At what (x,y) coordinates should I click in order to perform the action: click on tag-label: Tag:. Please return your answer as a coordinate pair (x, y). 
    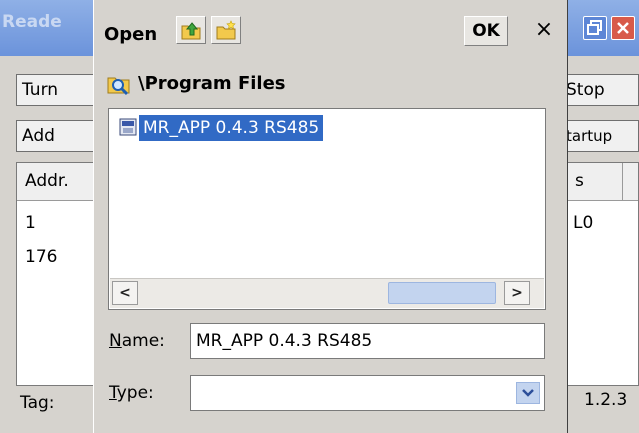
    Looking at the image, I should click on (37, 403).